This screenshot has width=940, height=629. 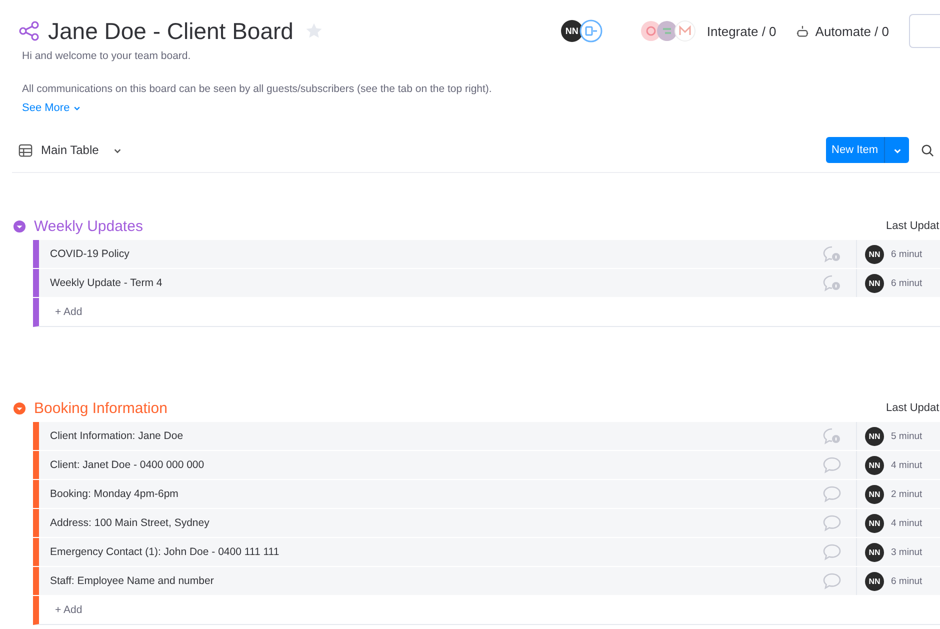 I want to click on robot-icon, so click(x=803, y=31).